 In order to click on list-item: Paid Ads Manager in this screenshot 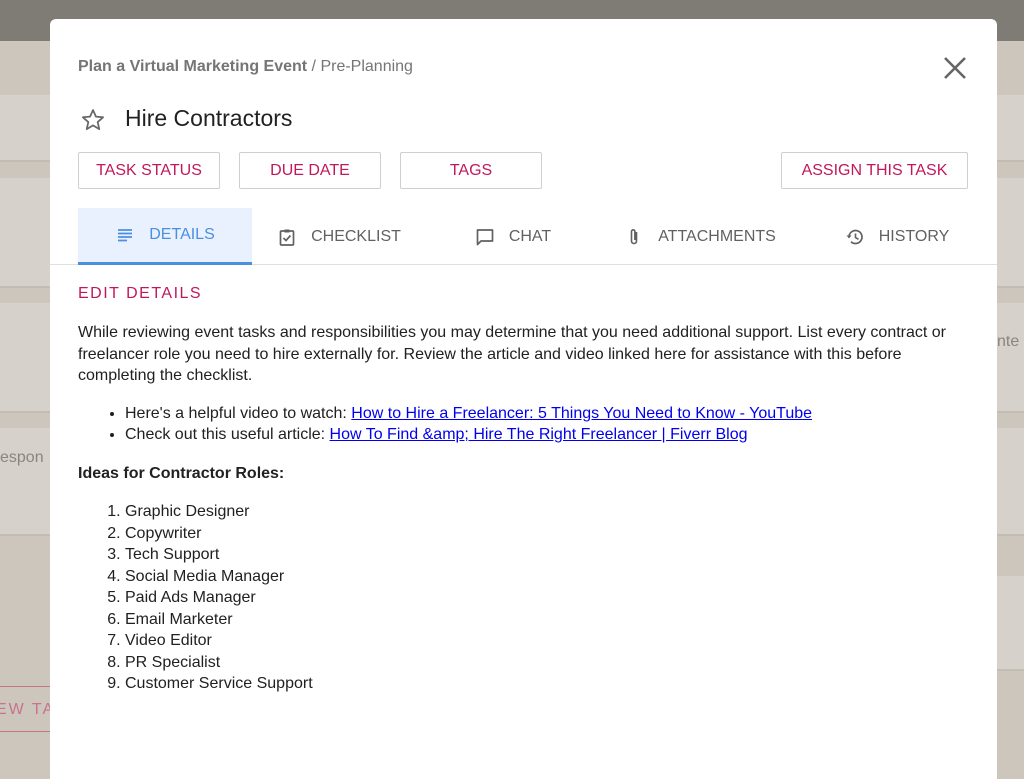, I will do `click(551, 598)`.